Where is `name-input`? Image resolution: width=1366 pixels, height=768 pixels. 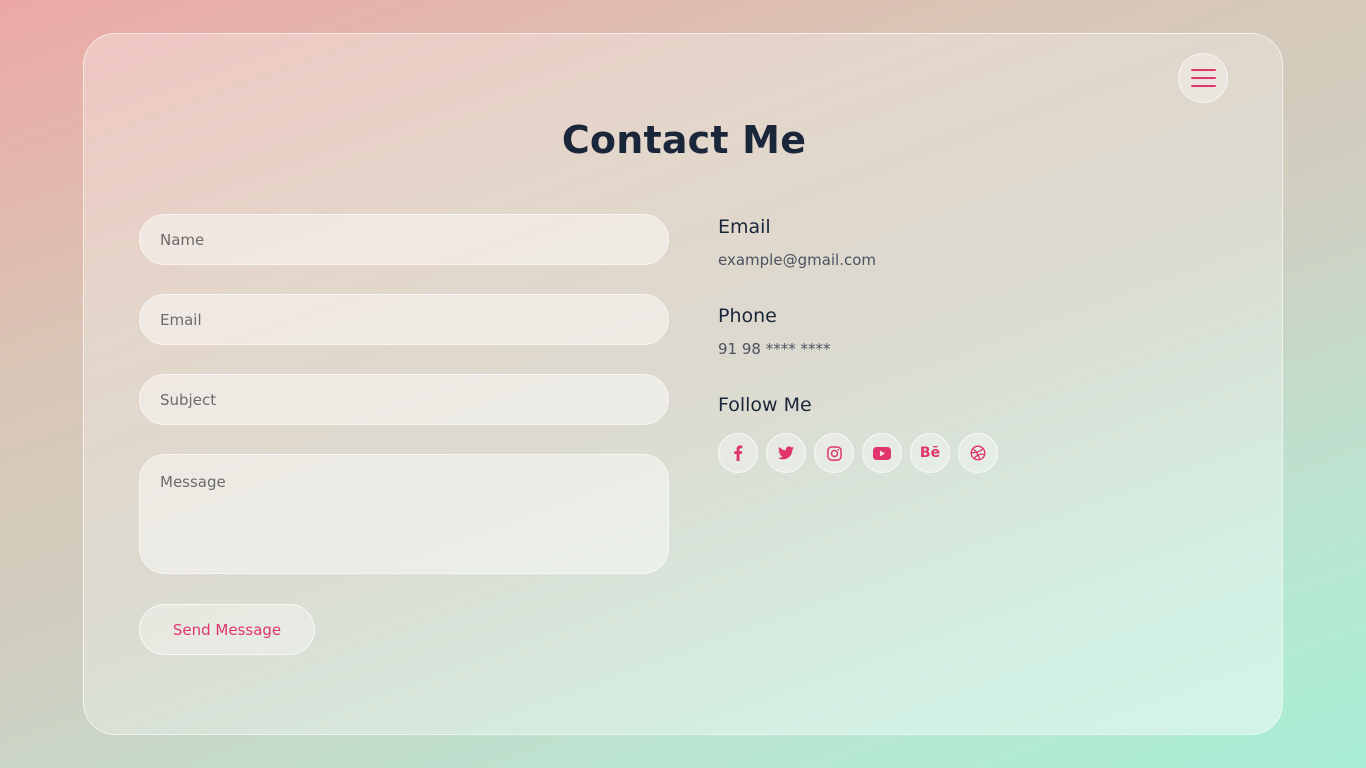
name-input is located at coordinates (404, 239).